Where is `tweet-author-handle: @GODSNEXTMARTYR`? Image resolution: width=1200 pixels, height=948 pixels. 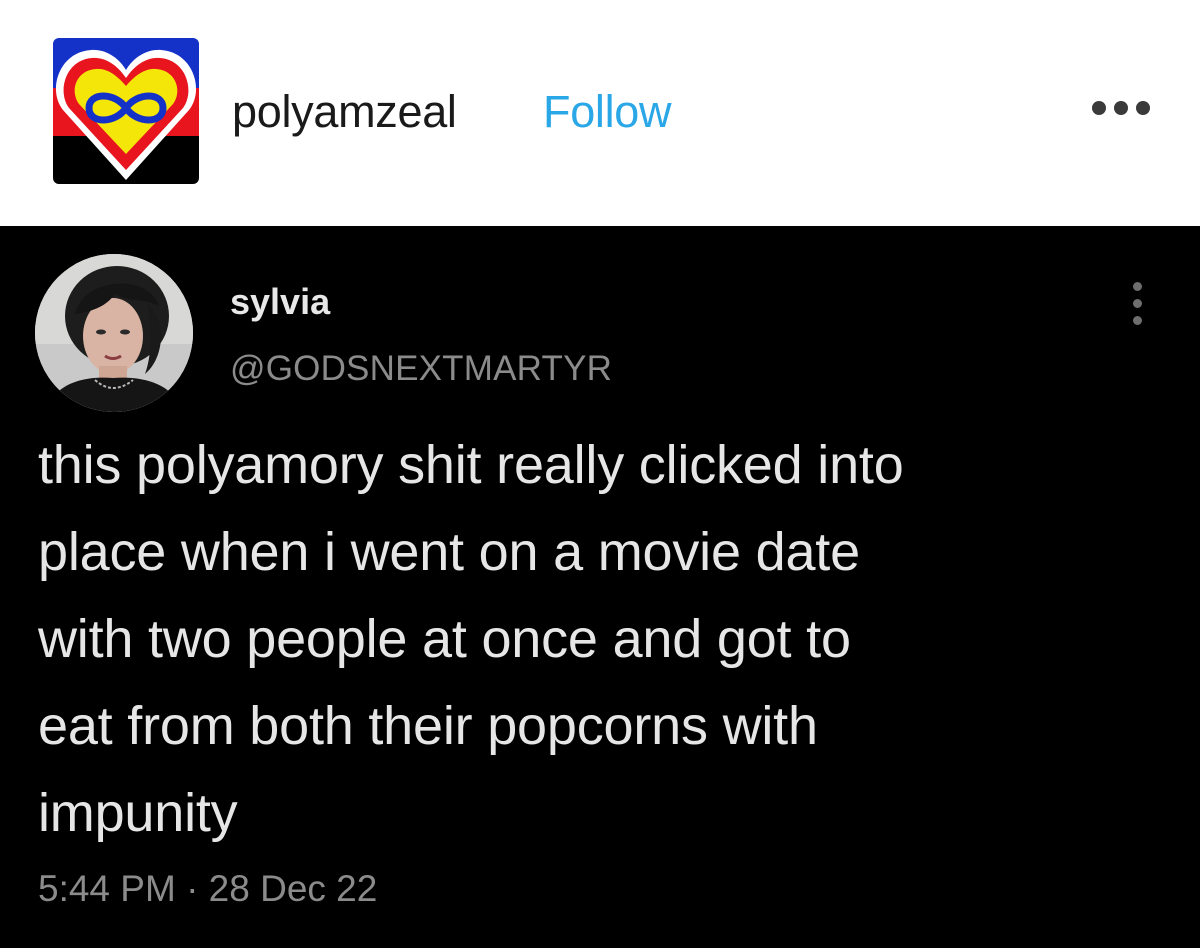 tweet-author-handle: @GODSNEXTMARTYR is located at coordinates (421, 369).